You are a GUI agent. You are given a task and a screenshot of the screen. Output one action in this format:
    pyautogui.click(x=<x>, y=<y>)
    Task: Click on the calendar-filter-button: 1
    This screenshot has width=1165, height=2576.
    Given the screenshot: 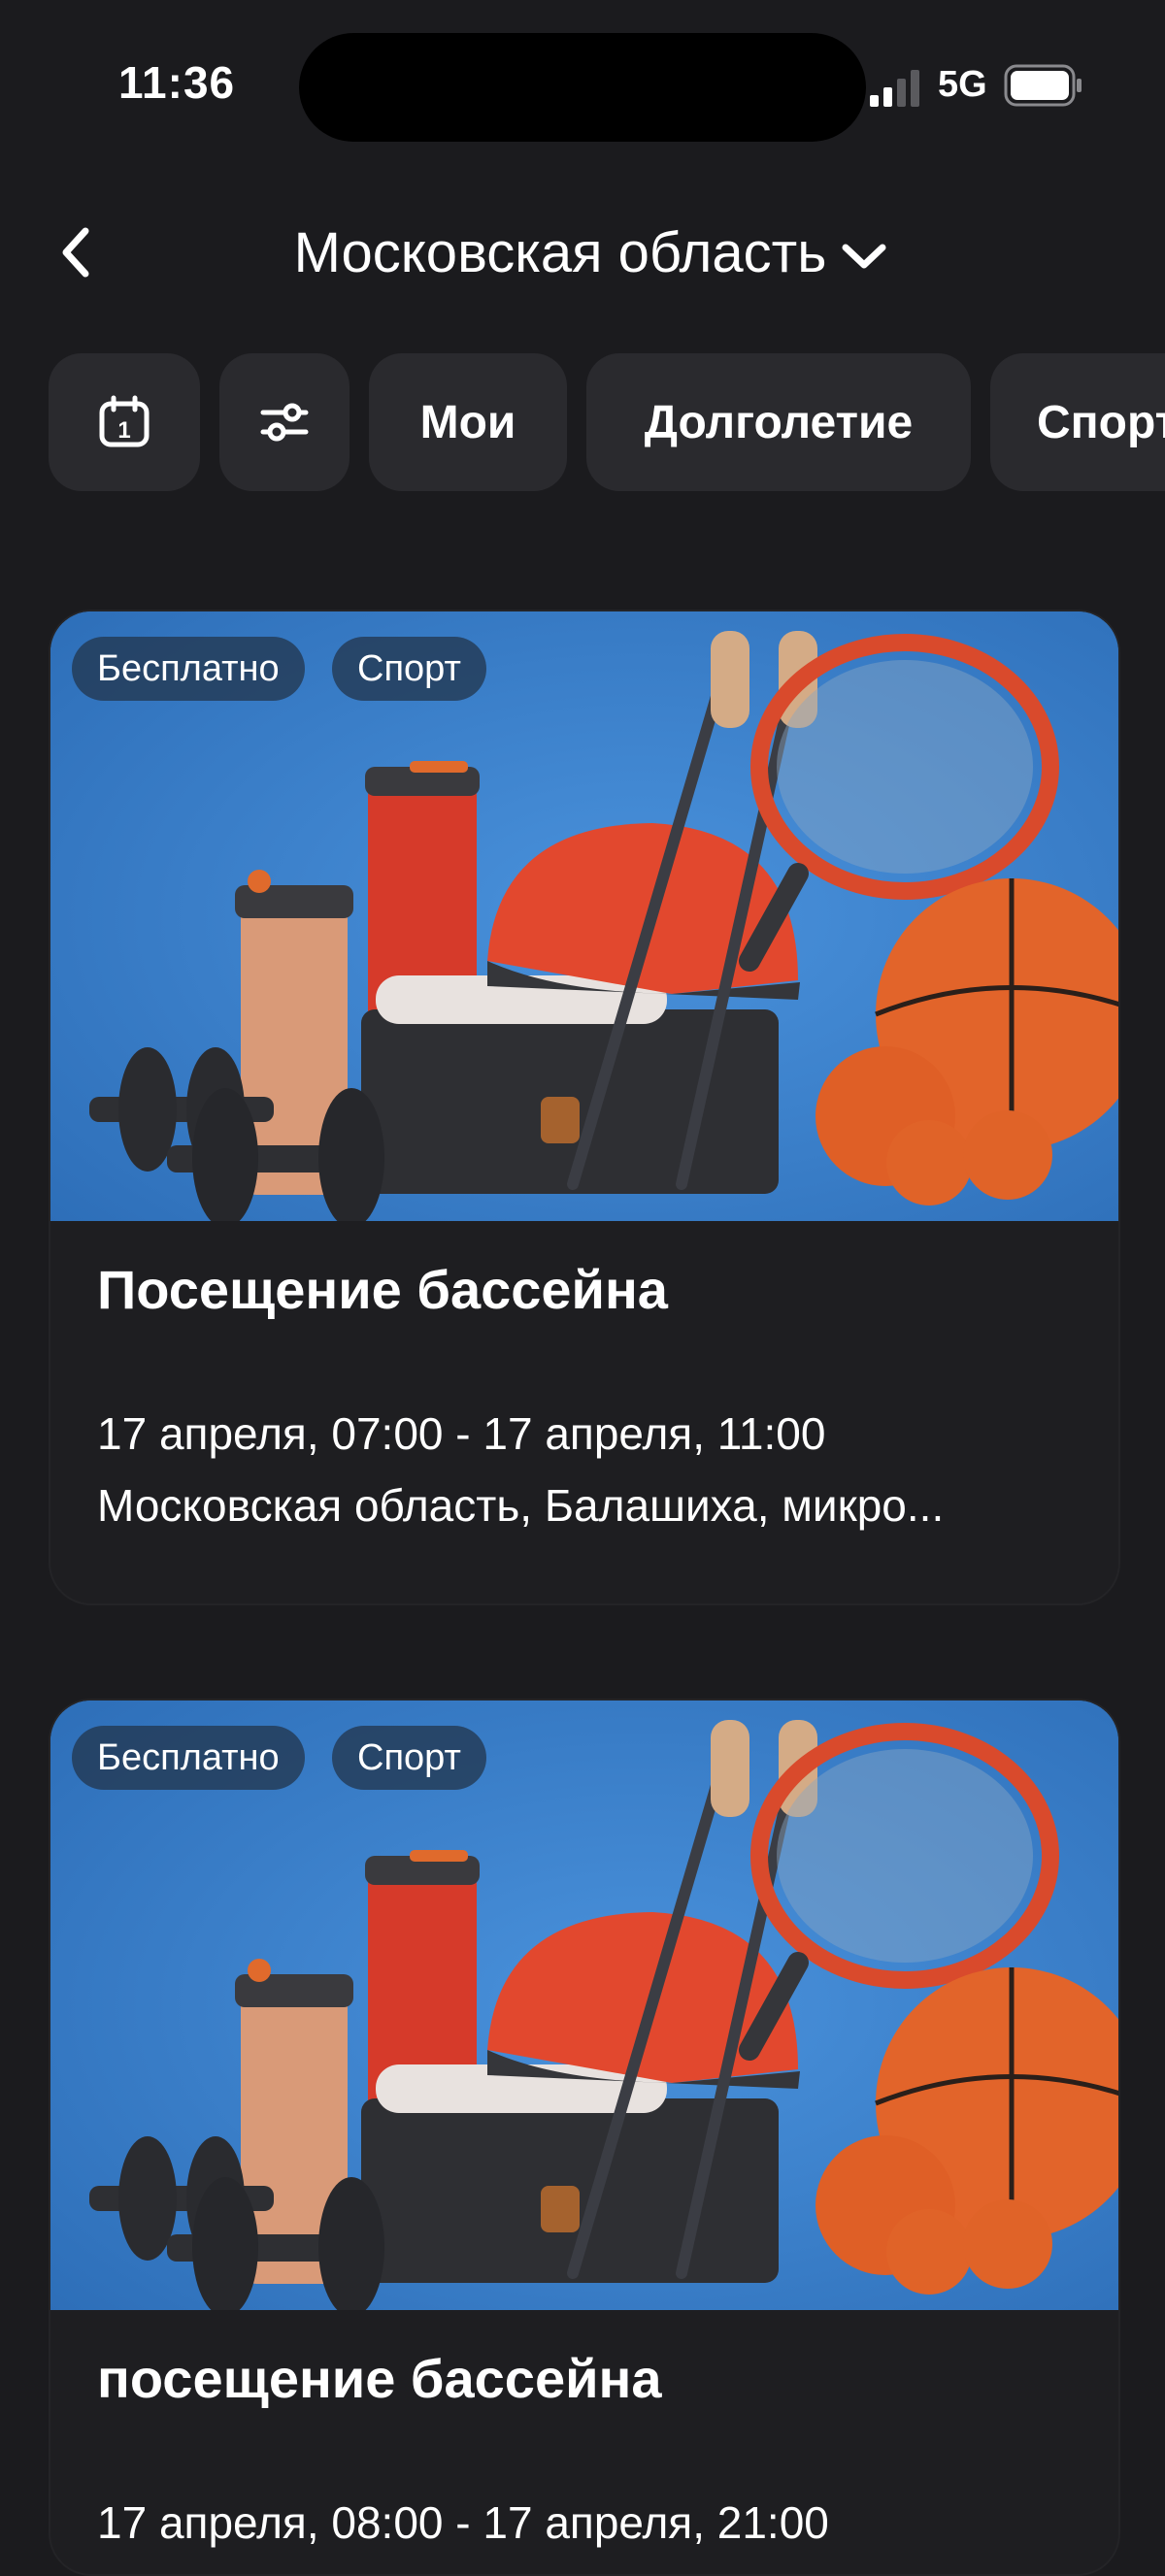 What is the action you would take?
    pyautogui.click(x=124, y=422)
    